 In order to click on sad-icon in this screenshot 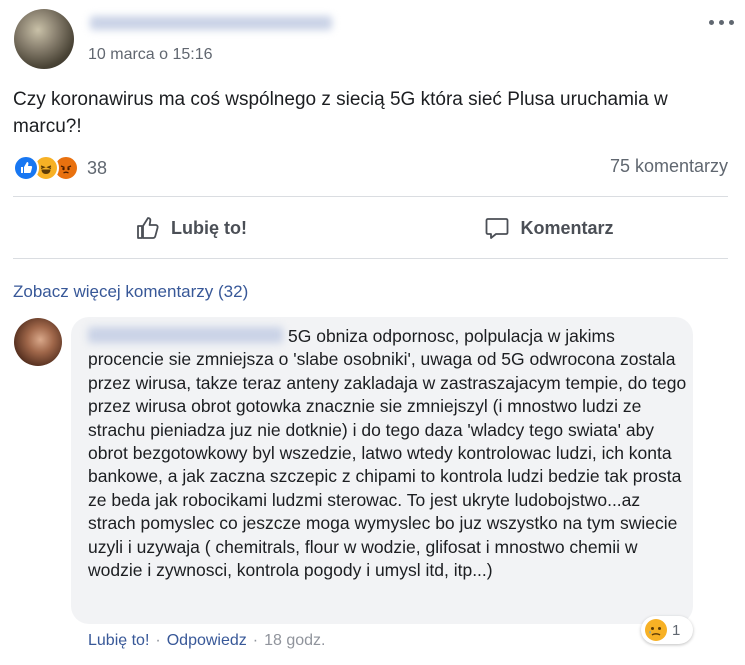, I will do `click(656, 630)`.